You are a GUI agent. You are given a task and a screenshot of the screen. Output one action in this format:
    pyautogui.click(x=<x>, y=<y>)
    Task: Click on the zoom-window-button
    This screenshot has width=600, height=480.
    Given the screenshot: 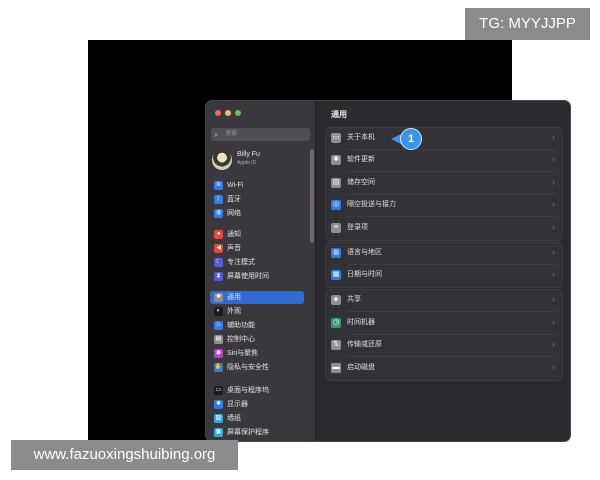 What is the action you would take?
    pyautogui.click(x=238, y=113)
    